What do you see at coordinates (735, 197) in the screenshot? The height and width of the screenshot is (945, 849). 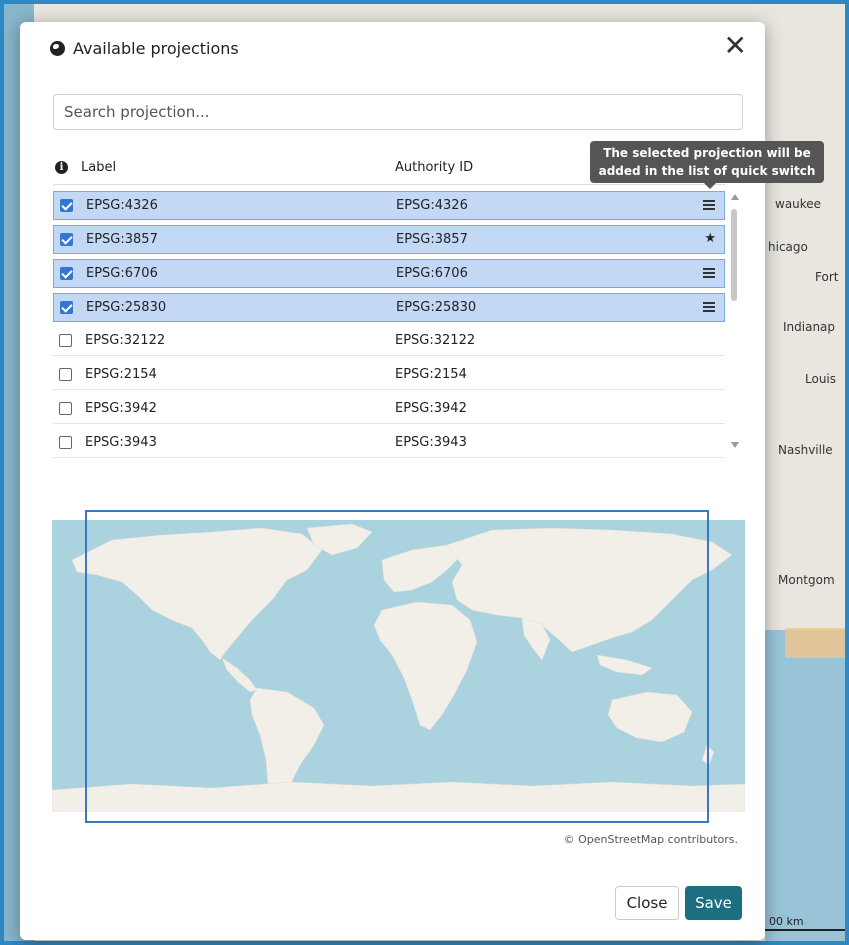 I see `scroll-up-arrow` at bounding box center [735, 197].